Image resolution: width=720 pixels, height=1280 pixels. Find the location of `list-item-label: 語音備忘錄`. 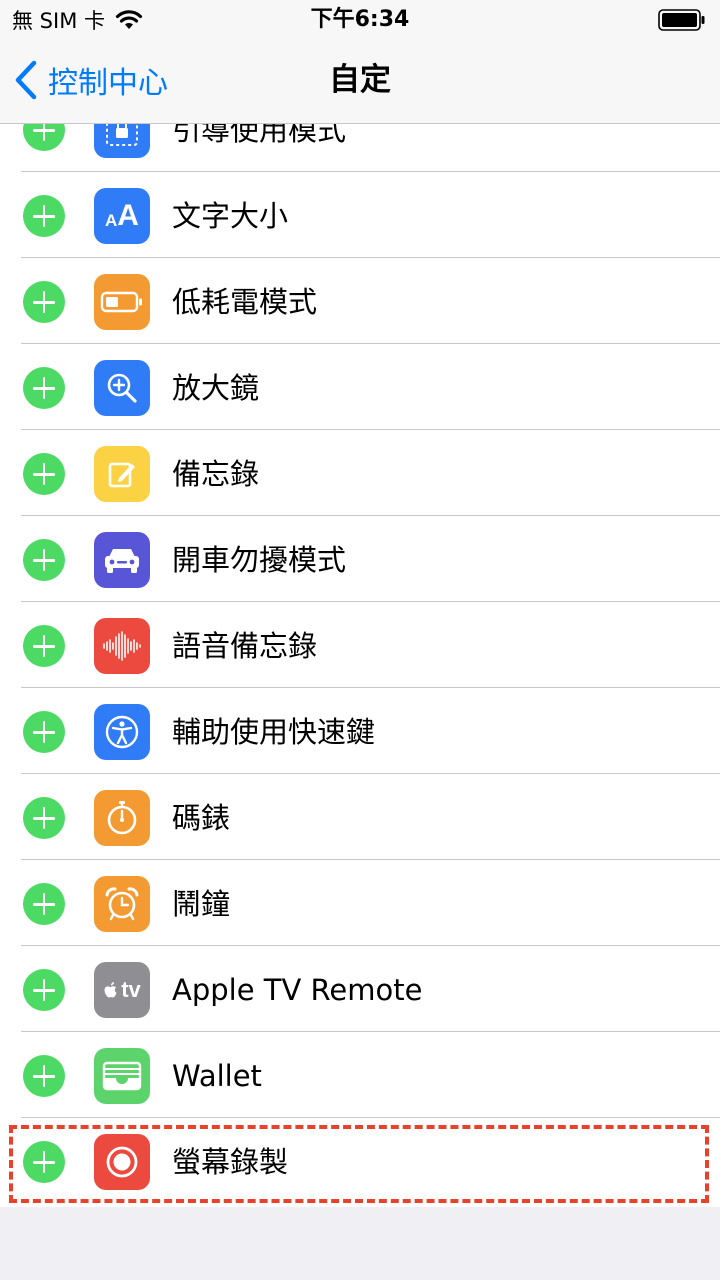

list-item-label: 語音備忘錄 is located at coordinates (245, 646).